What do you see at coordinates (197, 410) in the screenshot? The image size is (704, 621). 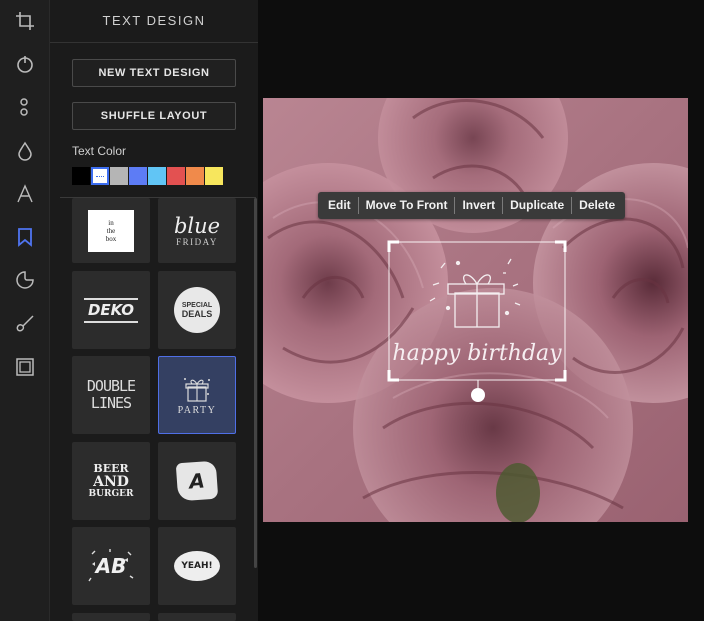 I see `tile-text: PARTY` at bounding box center [197, 410].